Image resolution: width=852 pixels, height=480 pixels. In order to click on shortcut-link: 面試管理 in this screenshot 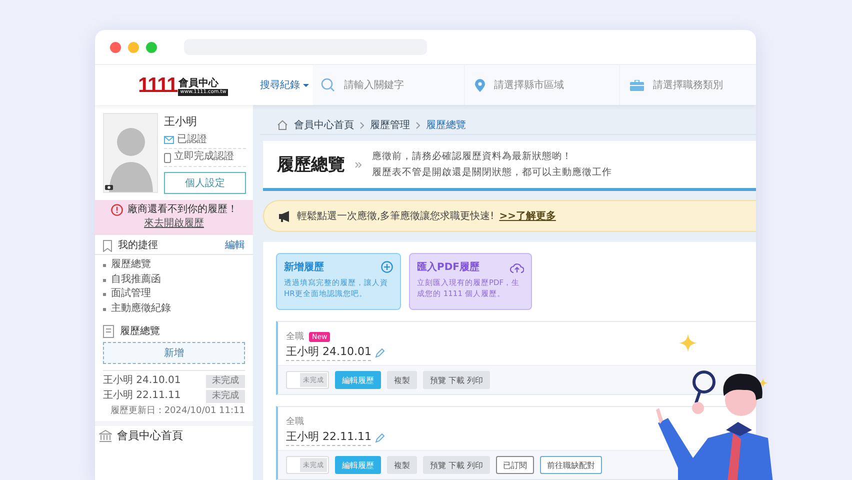, I will do `click(131, 294)`.